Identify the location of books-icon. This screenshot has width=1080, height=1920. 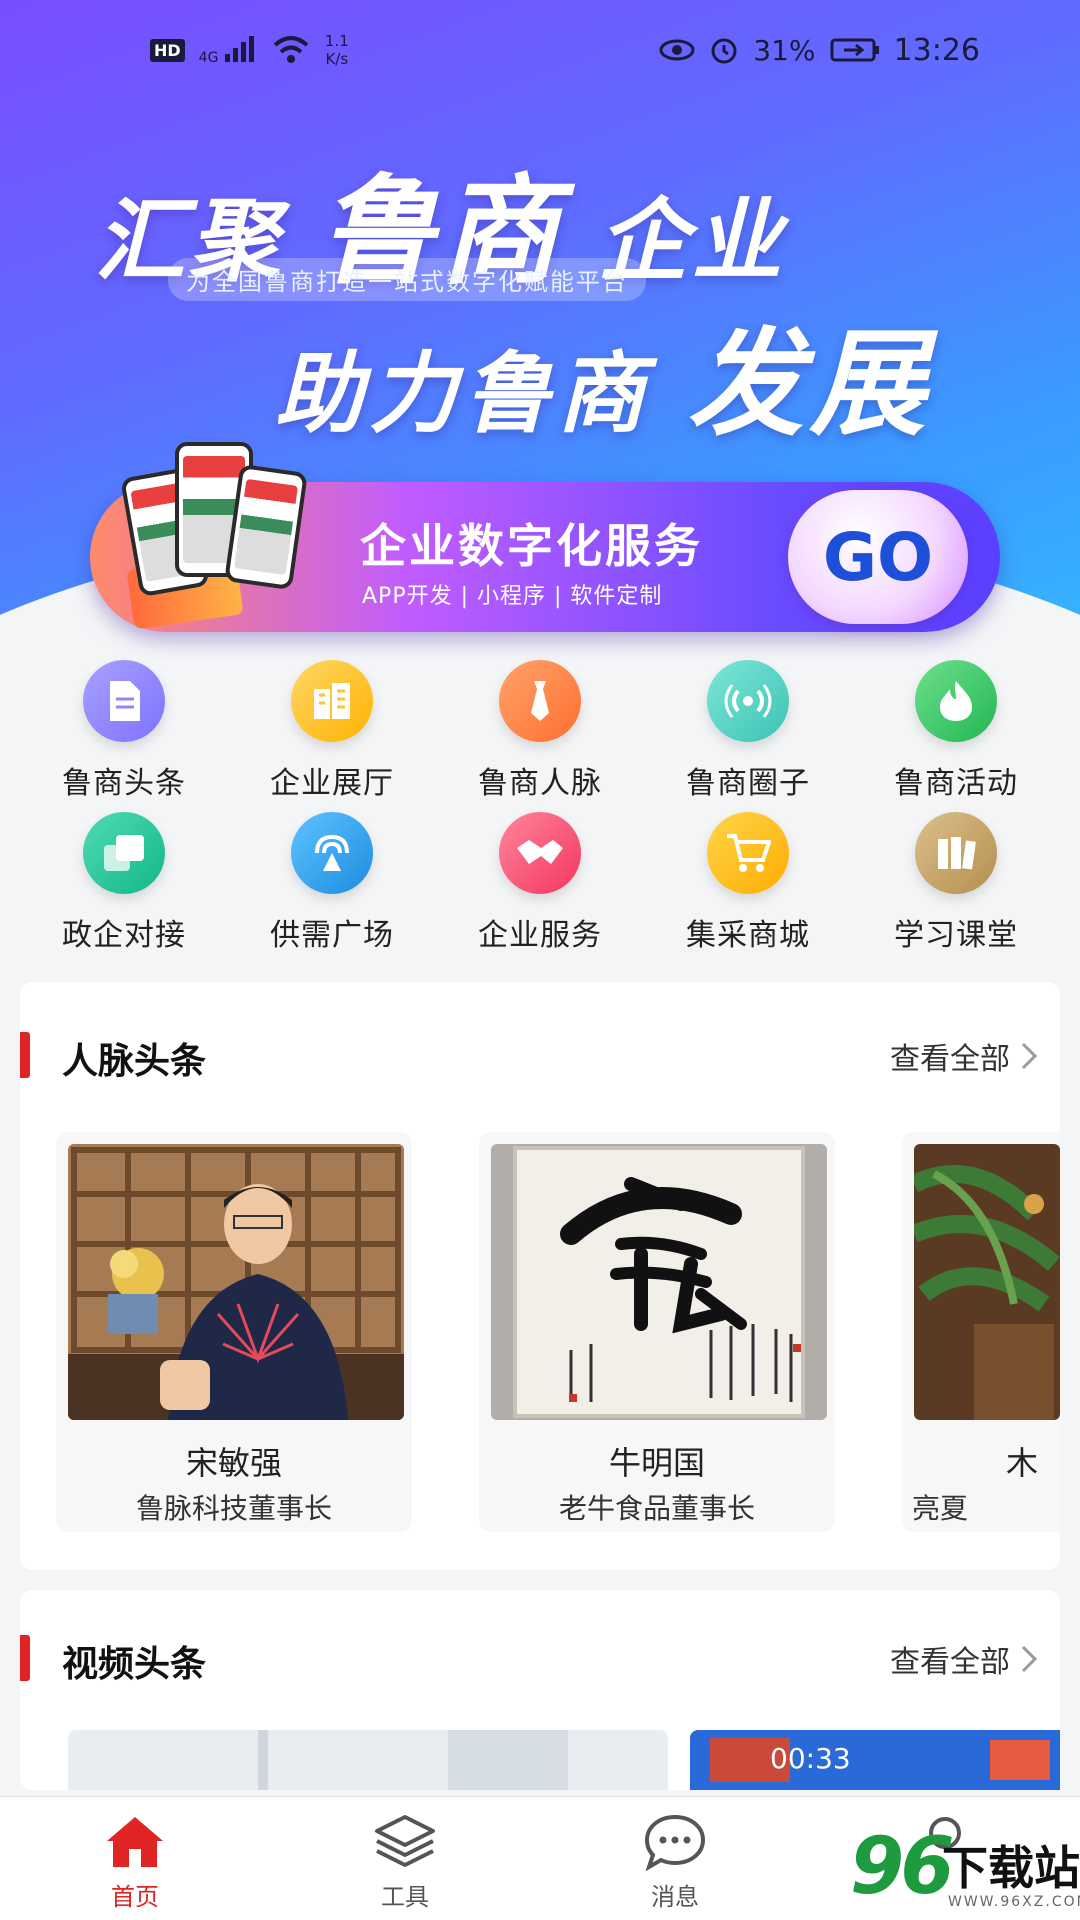
(956, 853).